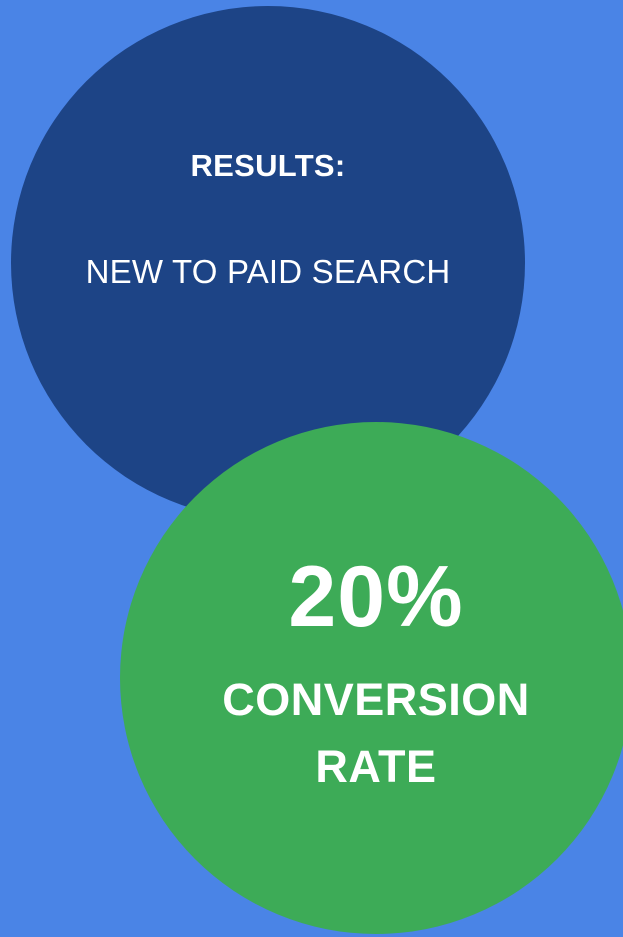 This screenshot has height=937, width=623. Describe the element at coordinates (268, 271) in the screenshot. I see `results-subheading: NEW TO PAID SEARCH` at that location.